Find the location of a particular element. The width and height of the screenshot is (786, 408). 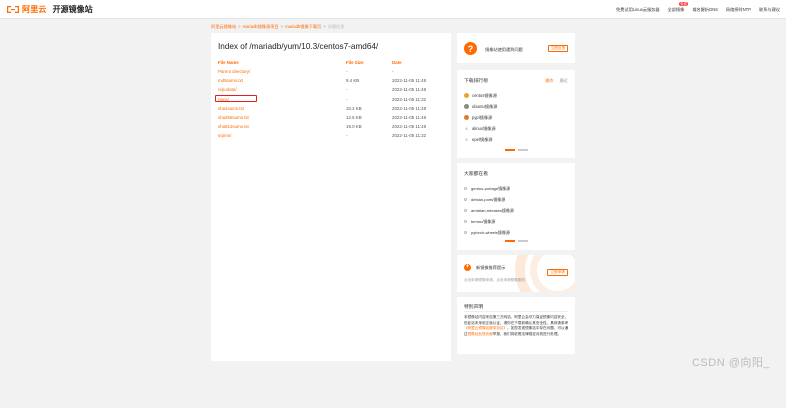

popular-title: 大家都在看 is located at coordinates (476, 174).